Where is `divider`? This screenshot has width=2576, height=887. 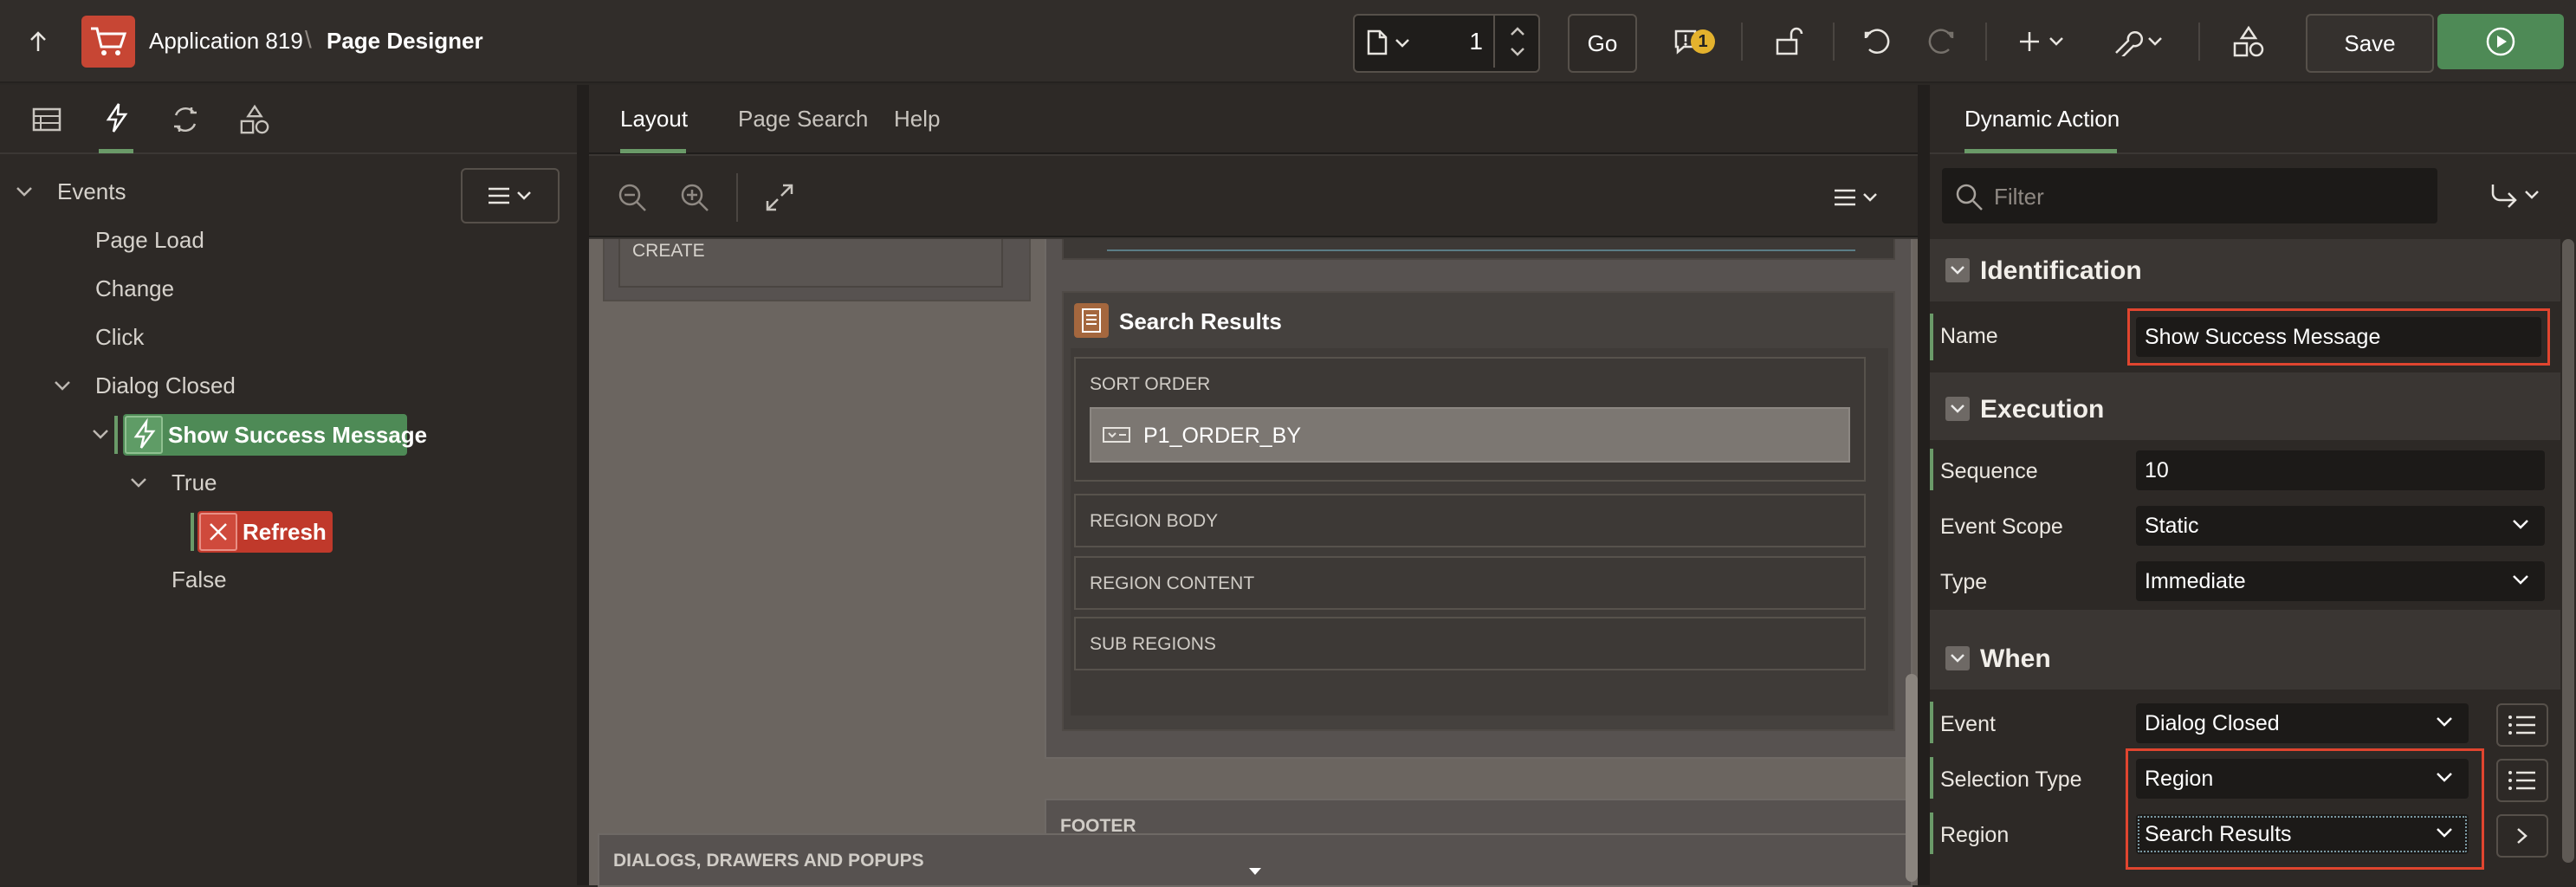 divider is located at coordinates (1742, 42).